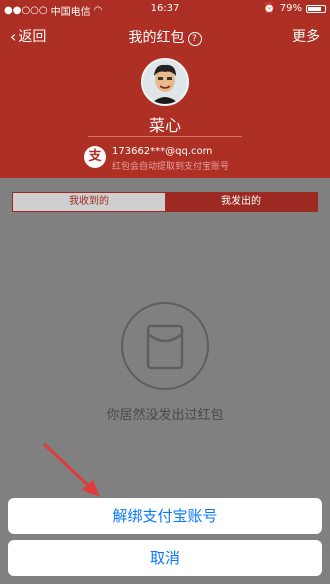 The height and width of the screenshot is (584, 330). What do you see at coordinates (165, 558) in the screenshot?
I see `cancel-button: 取消` at bounding box center [165, 558].